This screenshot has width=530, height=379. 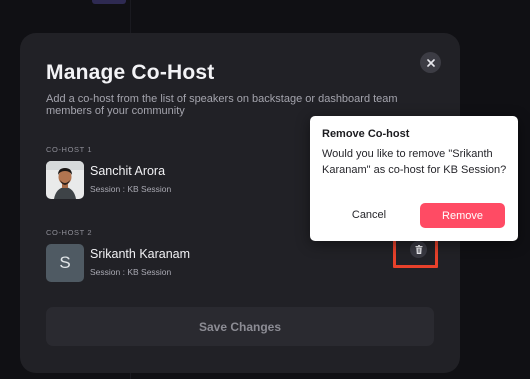 I want to click on popover-title: Remove Co-host, so click(x=366, y=134).